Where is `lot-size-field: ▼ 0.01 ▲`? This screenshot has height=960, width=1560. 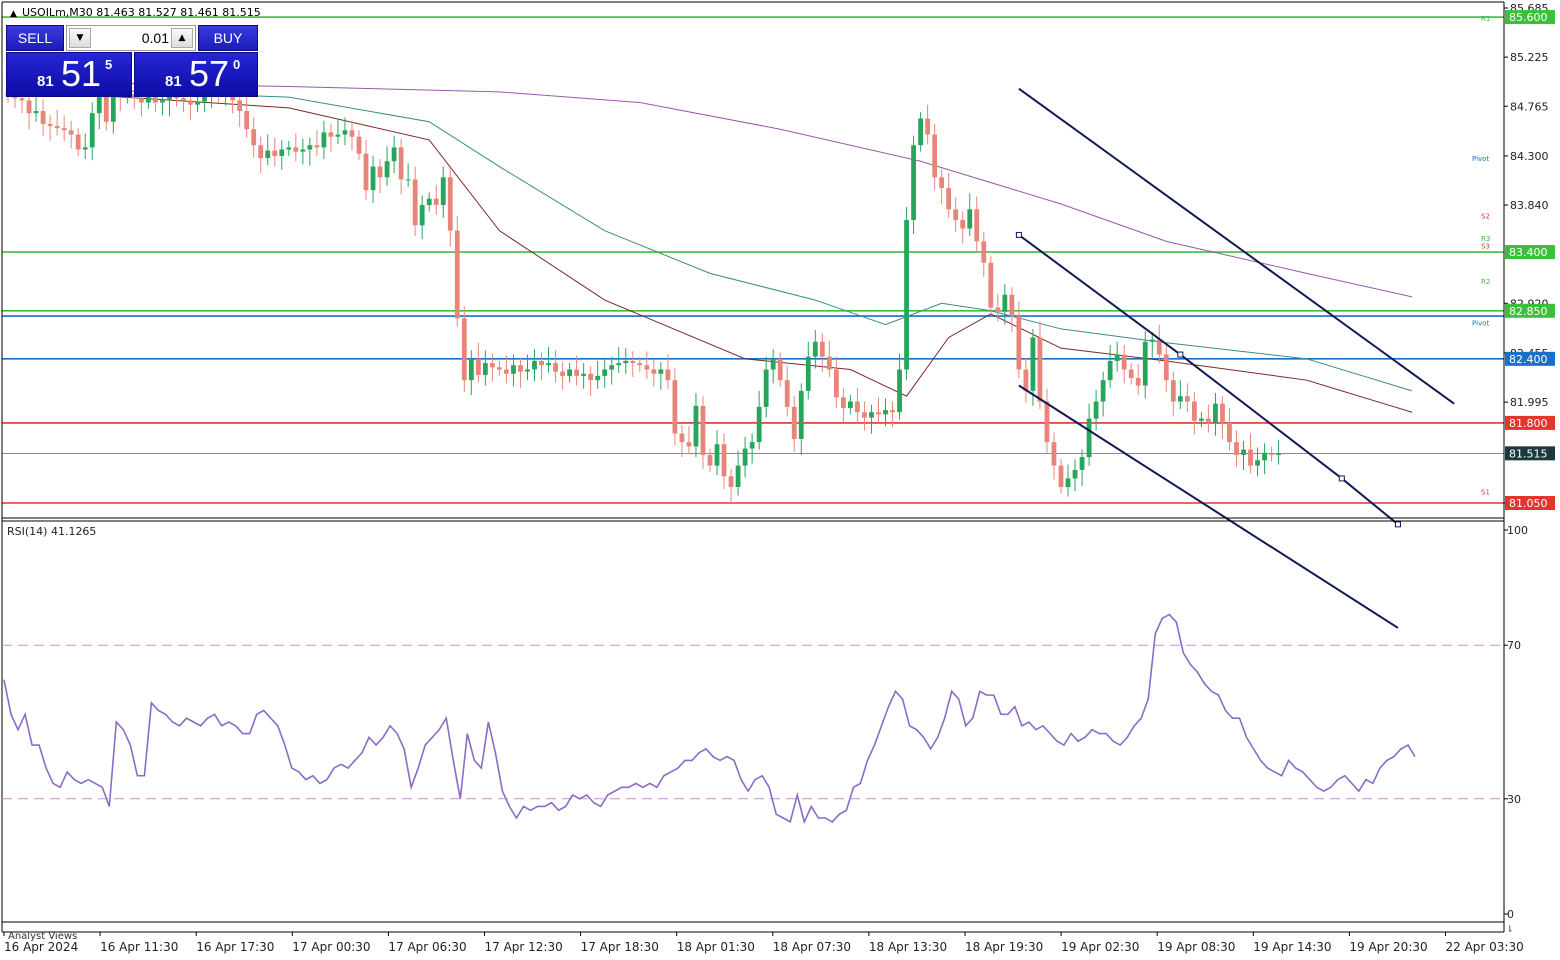
lot-size-field: ▼ 0.01 ▲ is located at coordinates (131, 38).